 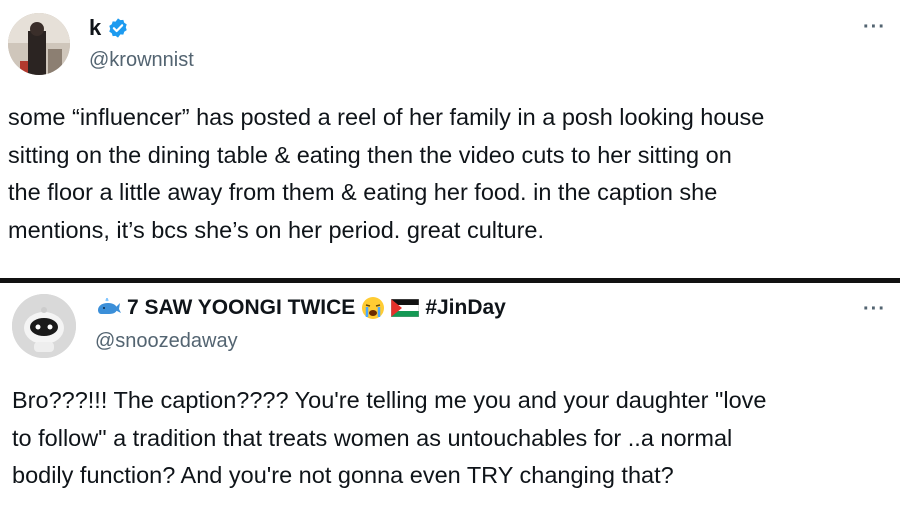 I want to click on palestine-flag-icon, so click(x=405, y=308).